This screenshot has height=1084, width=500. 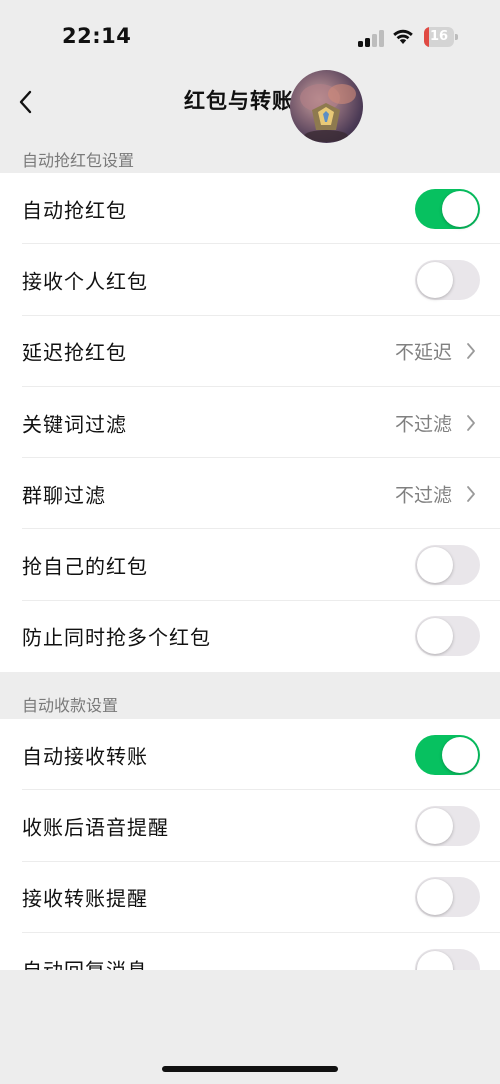 What do you see at coordinates (97, 36) in the screenshot?
I see `status-time: 22:14` at bounding box center [97, 36].